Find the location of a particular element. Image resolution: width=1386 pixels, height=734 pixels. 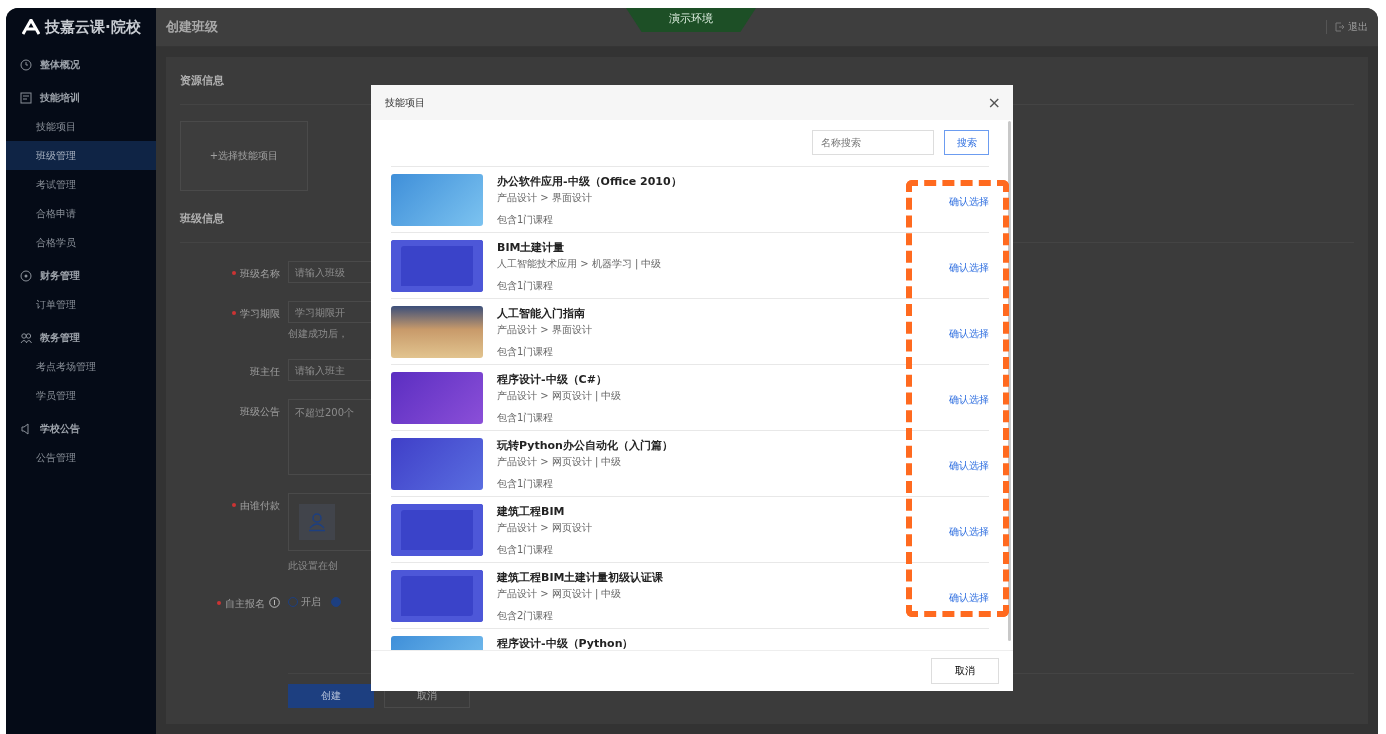

radio-button is located at coordinates (336, 602).